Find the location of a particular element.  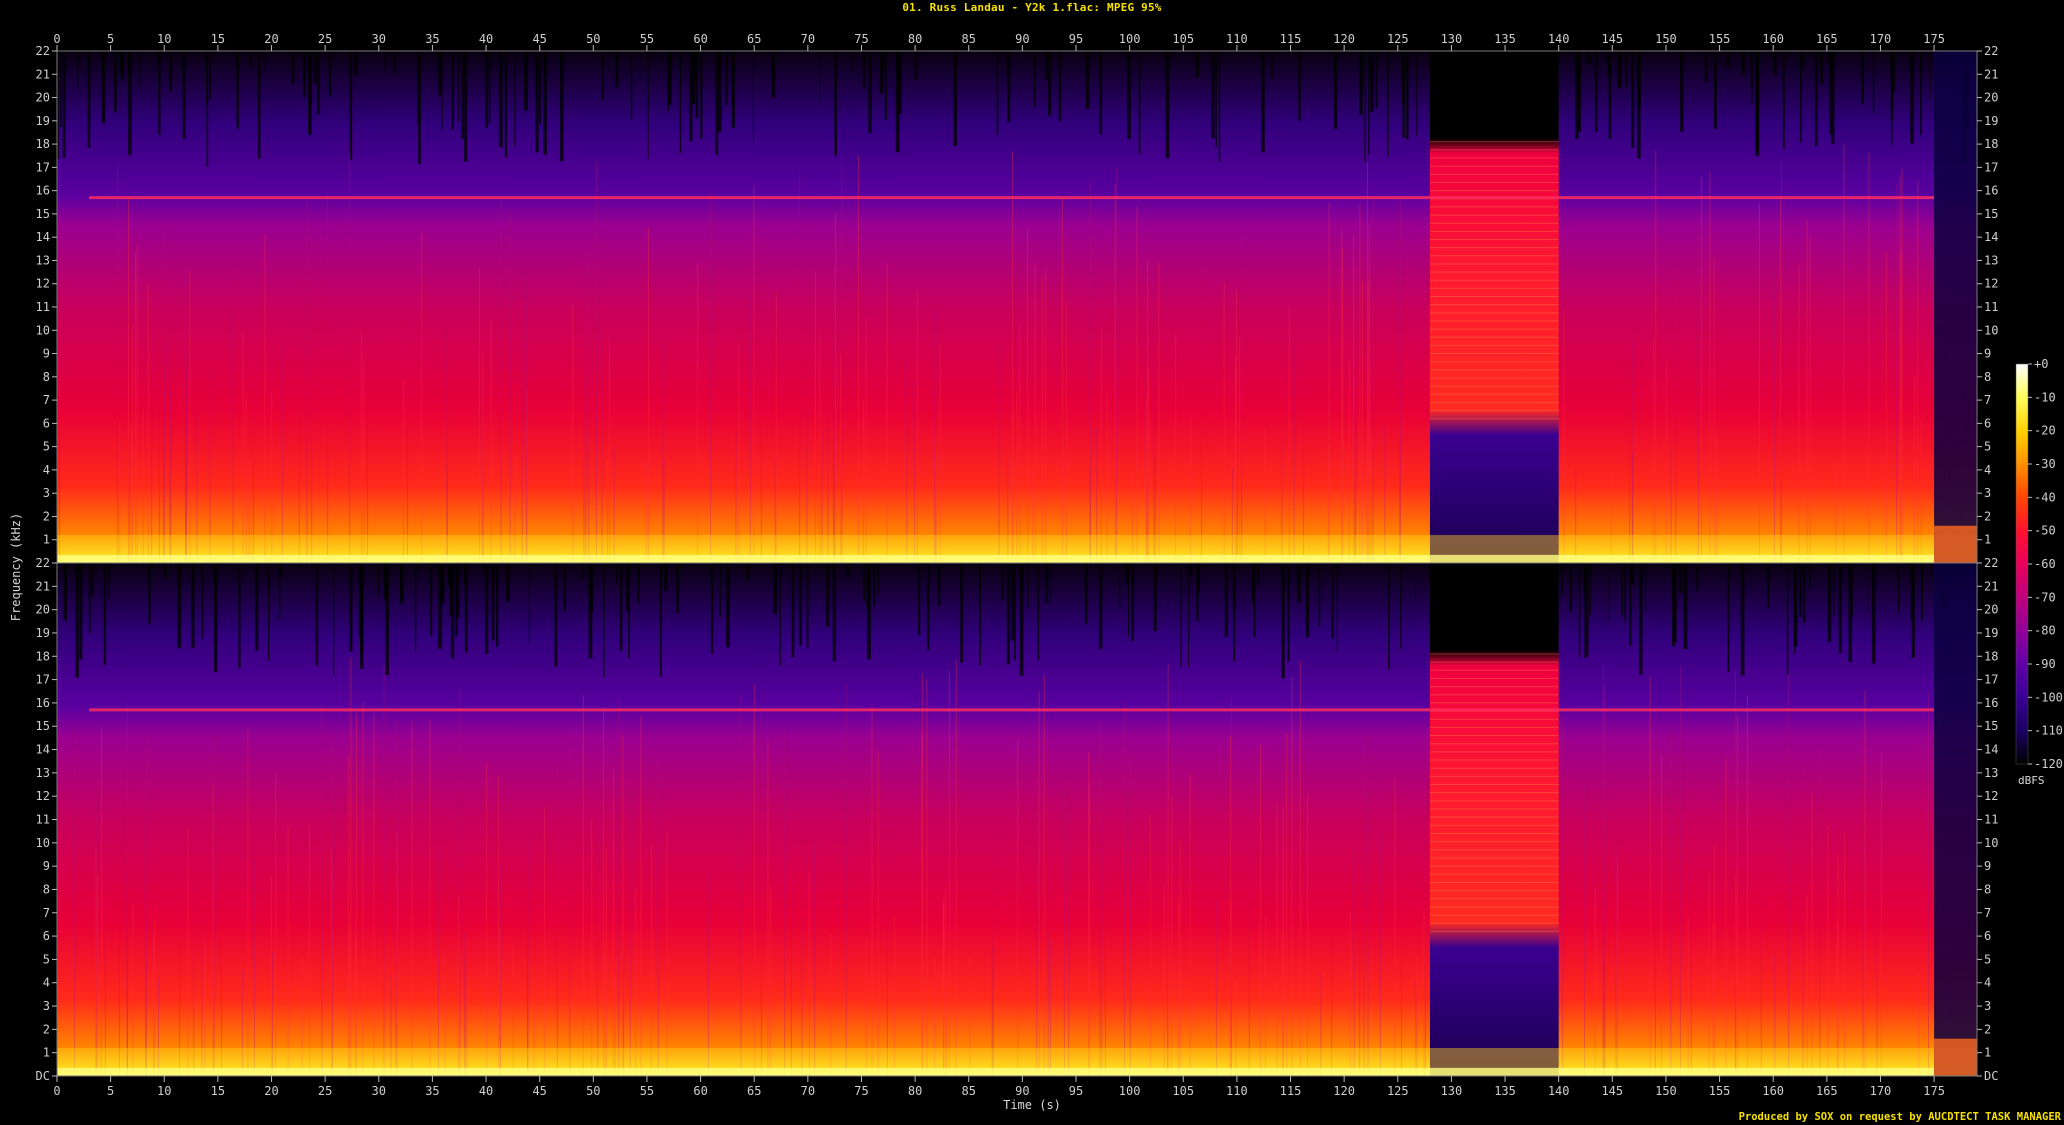

x-tick-label-top: 170 is located at coordinates (1881, 39).